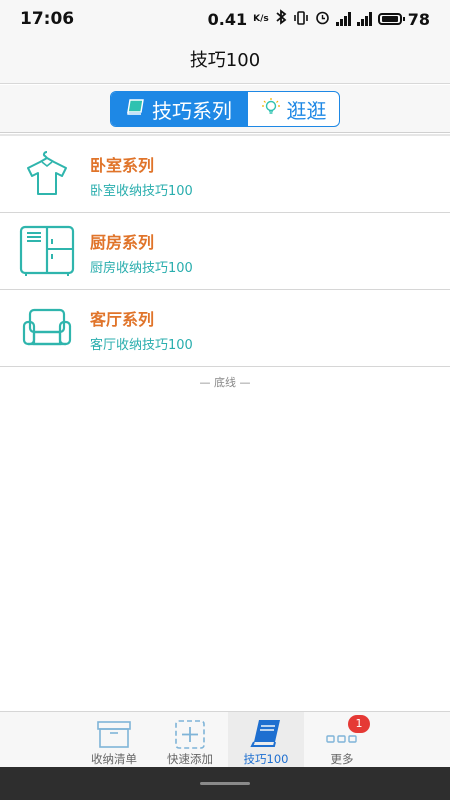 This screenshot has height=800, width=450. What do you see at coordinates (192, 110) in the screenshot?
I see `tab-tips-series-label: 技巧系列` at bounding box center [192, 110].